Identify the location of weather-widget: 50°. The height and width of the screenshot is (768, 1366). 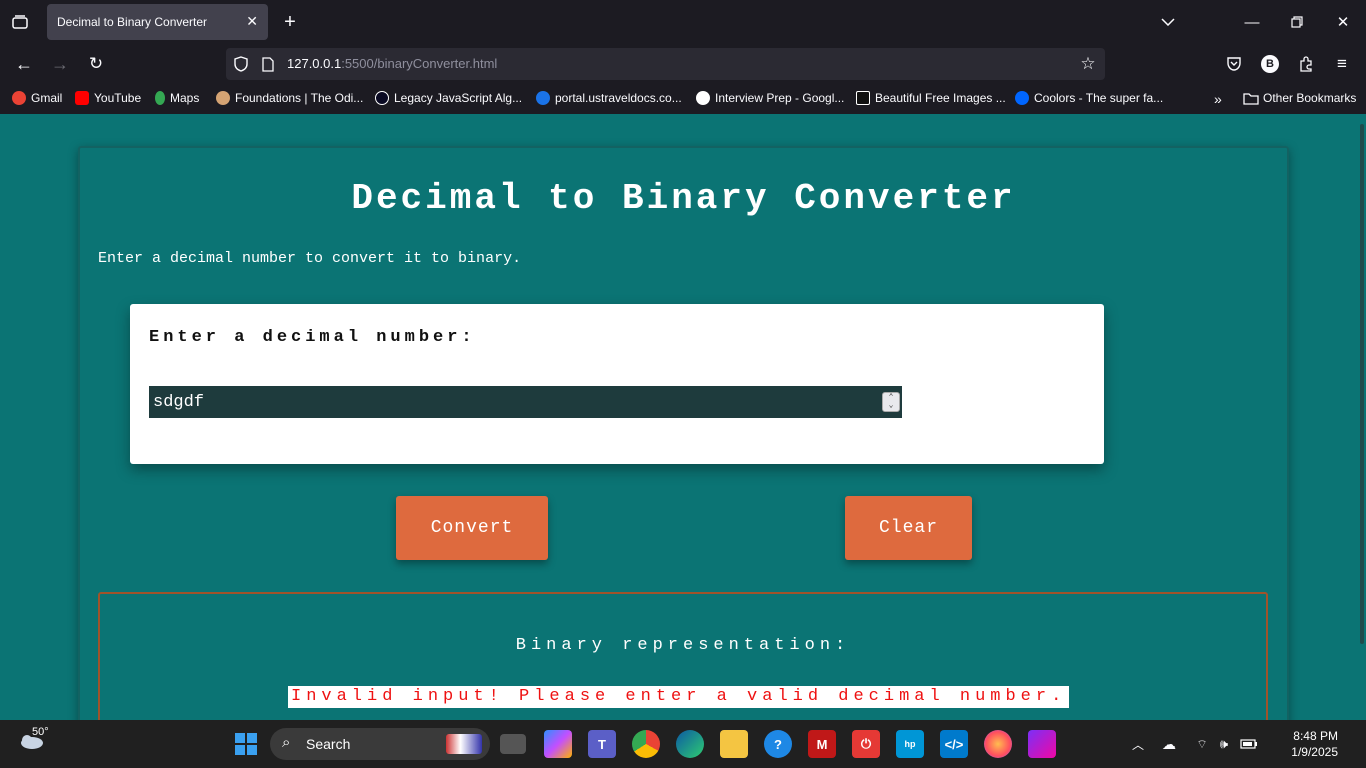
(40, 738).